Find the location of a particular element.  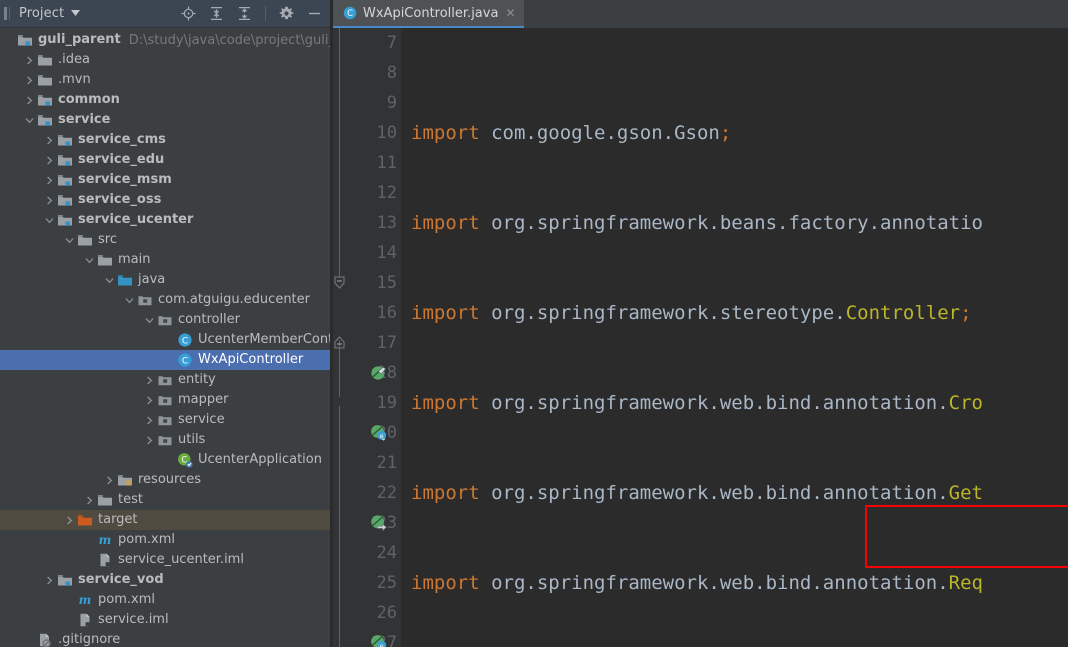

tree-item-main: main is located at coordinates (165, 260).